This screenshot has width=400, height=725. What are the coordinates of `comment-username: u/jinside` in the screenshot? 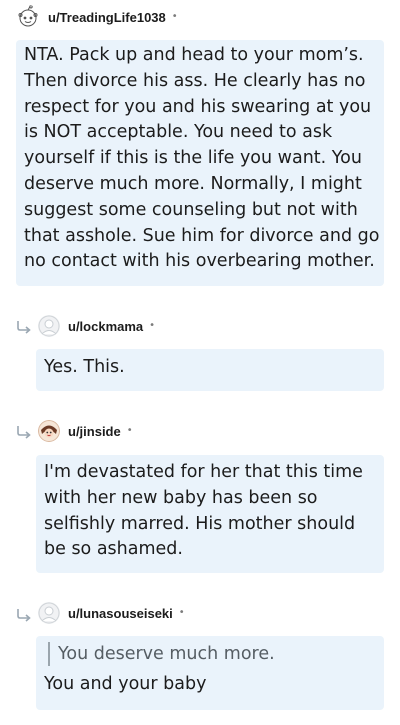 It's located at (94, 431).